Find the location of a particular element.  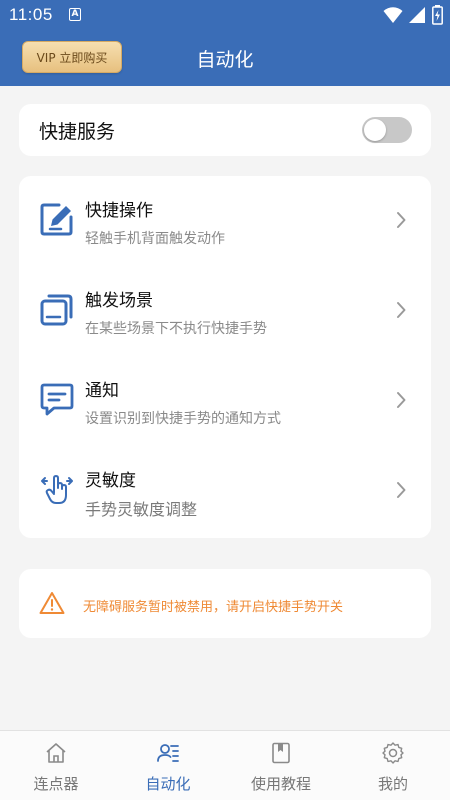

menu-item-title: 灵敏度 is located at coordinates (110, 481).